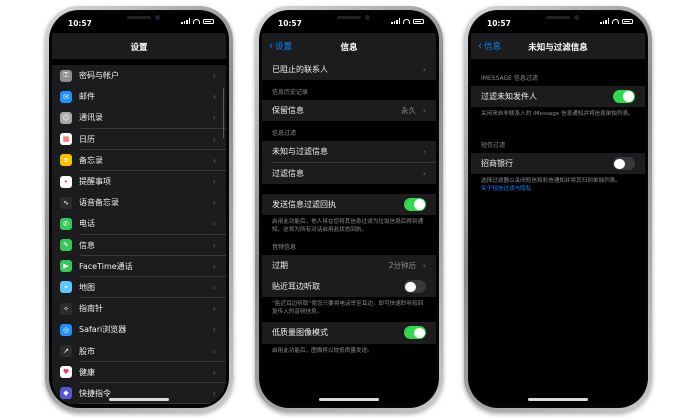 This screenshot has width=700, height=419. Describe the element at coordinates (139, 139) in the screenshot. I see `settings-item: ▦ 日历 ›` at that location.